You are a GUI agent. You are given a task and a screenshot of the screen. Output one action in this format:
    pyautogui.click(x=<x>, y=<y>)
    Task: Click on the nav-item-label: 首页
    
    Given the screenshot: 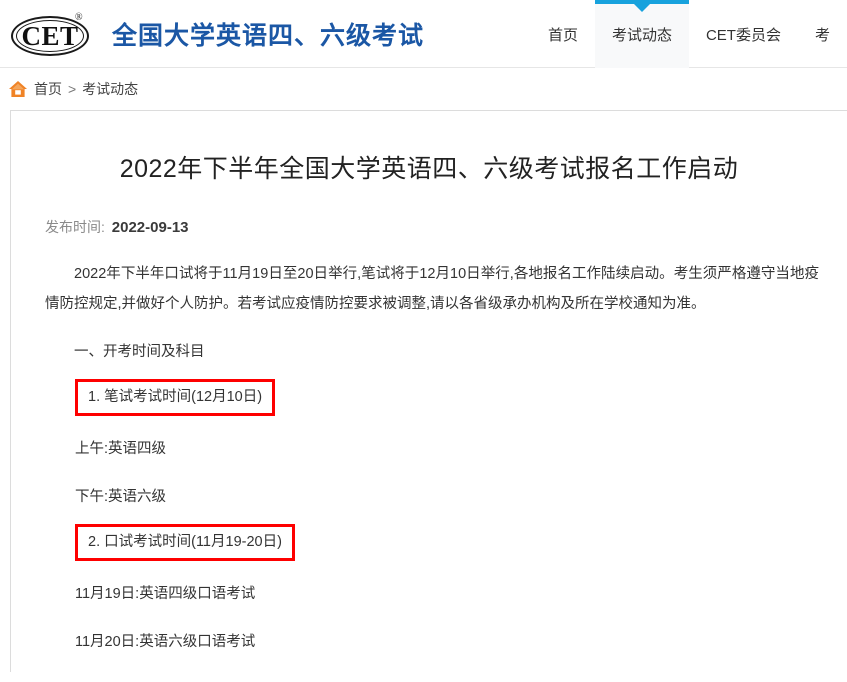 What is the action you would take?
    pyautogui.click(x=562, y=35)
    